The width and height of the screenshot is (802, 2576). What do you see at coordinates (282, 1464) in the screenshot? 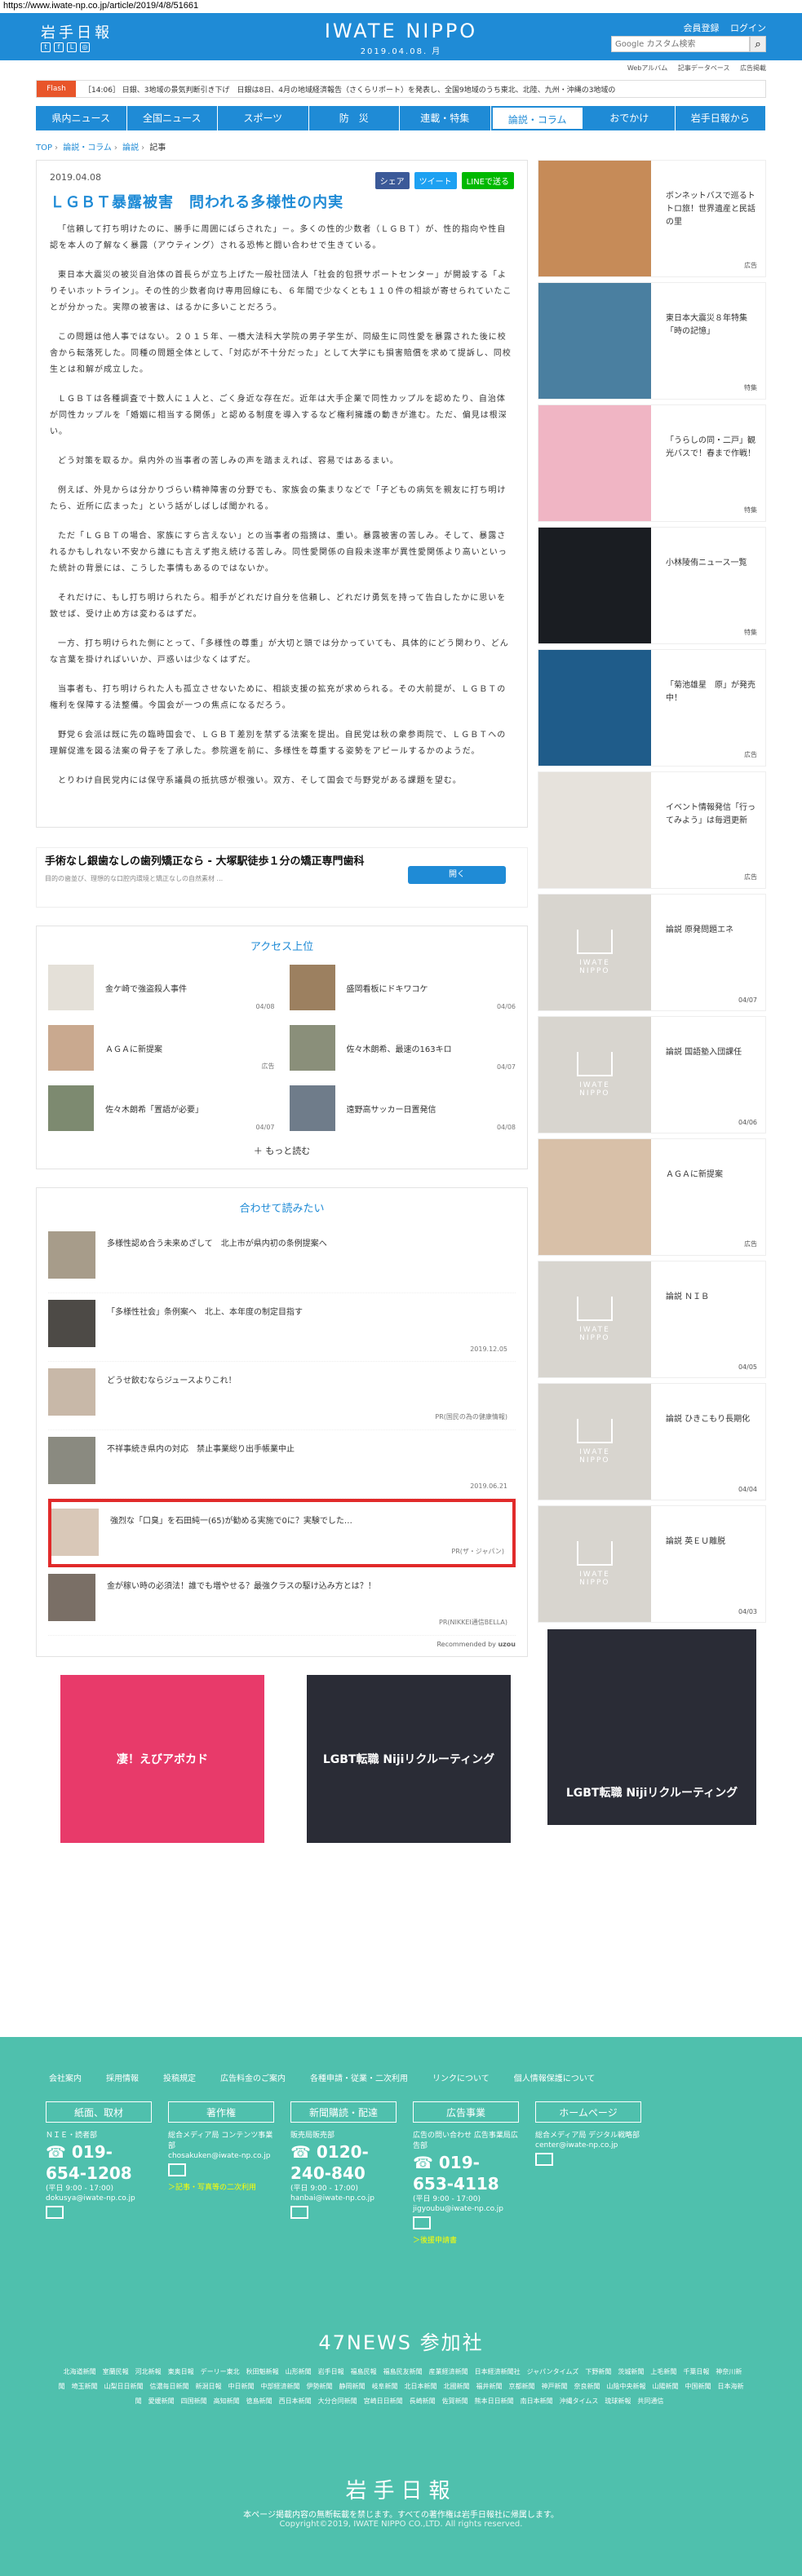
I see `related-item: 不祥事続き県内の対応 禁止事業総り出手帳業中止 2019.06.21` at bounding box center [282, 1464].